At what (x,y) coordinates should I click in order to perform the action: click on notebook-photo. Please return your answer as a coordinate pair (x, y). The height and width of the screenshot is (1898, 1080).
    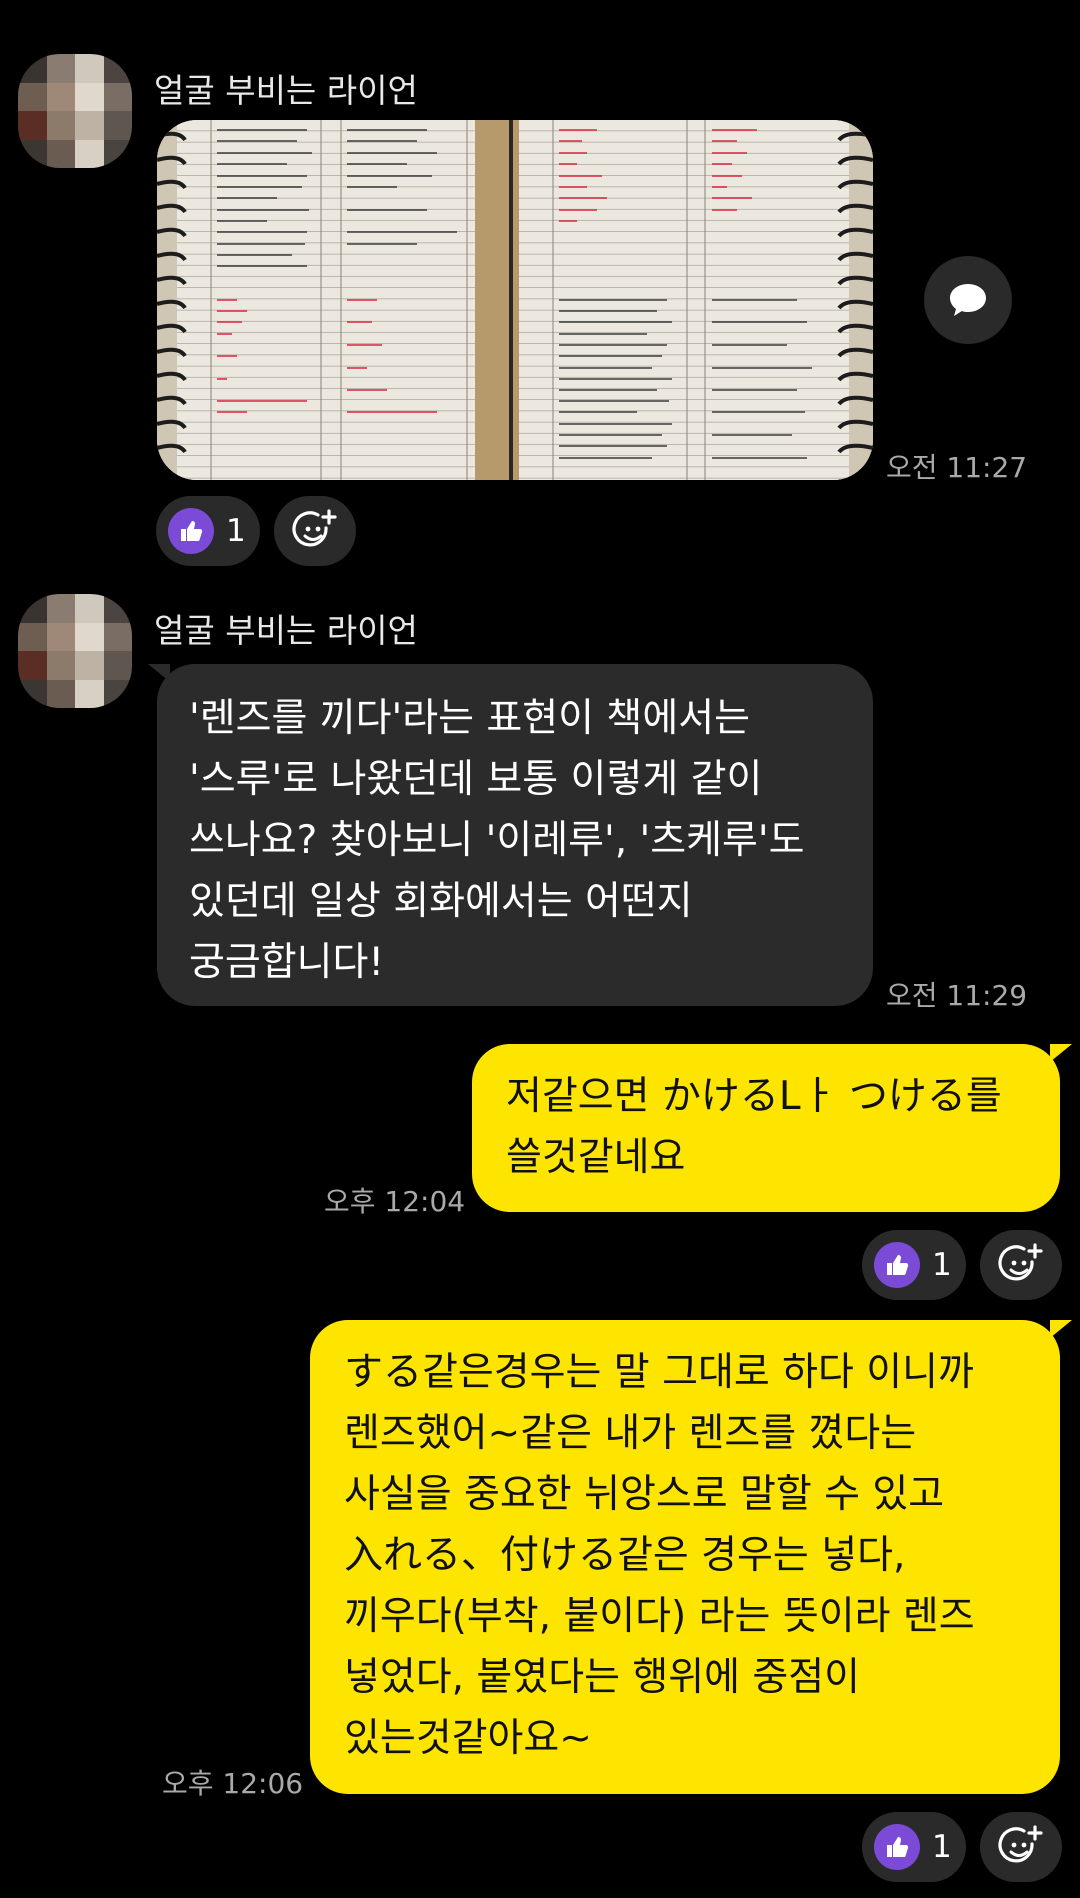
    Looking at the image, I should click on (515, 300).